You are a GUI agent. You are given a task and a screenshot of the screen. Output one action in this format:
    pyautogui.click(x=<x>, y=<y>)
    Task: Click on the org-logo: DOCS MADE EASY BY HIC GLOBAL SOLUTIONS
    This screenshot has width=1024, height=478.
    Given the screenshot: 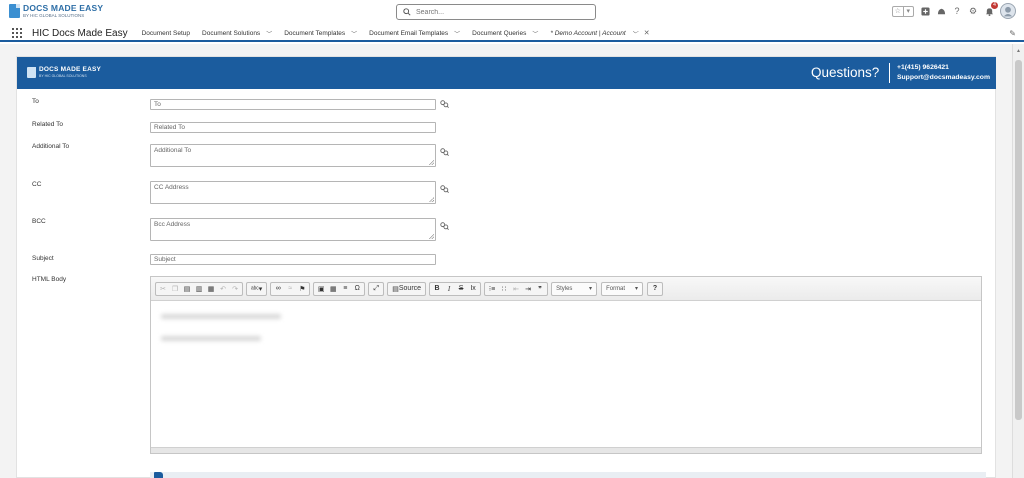 What is the action you would take?
    pyautogui.click(x=56, y=11)
    